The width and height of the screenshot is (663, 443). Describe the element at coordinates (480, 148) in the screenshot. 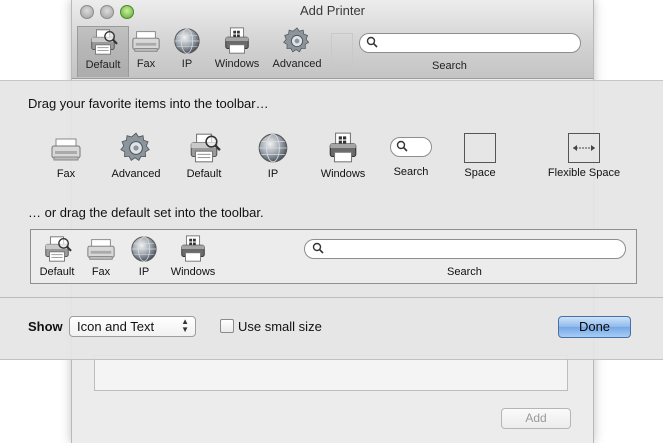

I see `space-icon` at that location.